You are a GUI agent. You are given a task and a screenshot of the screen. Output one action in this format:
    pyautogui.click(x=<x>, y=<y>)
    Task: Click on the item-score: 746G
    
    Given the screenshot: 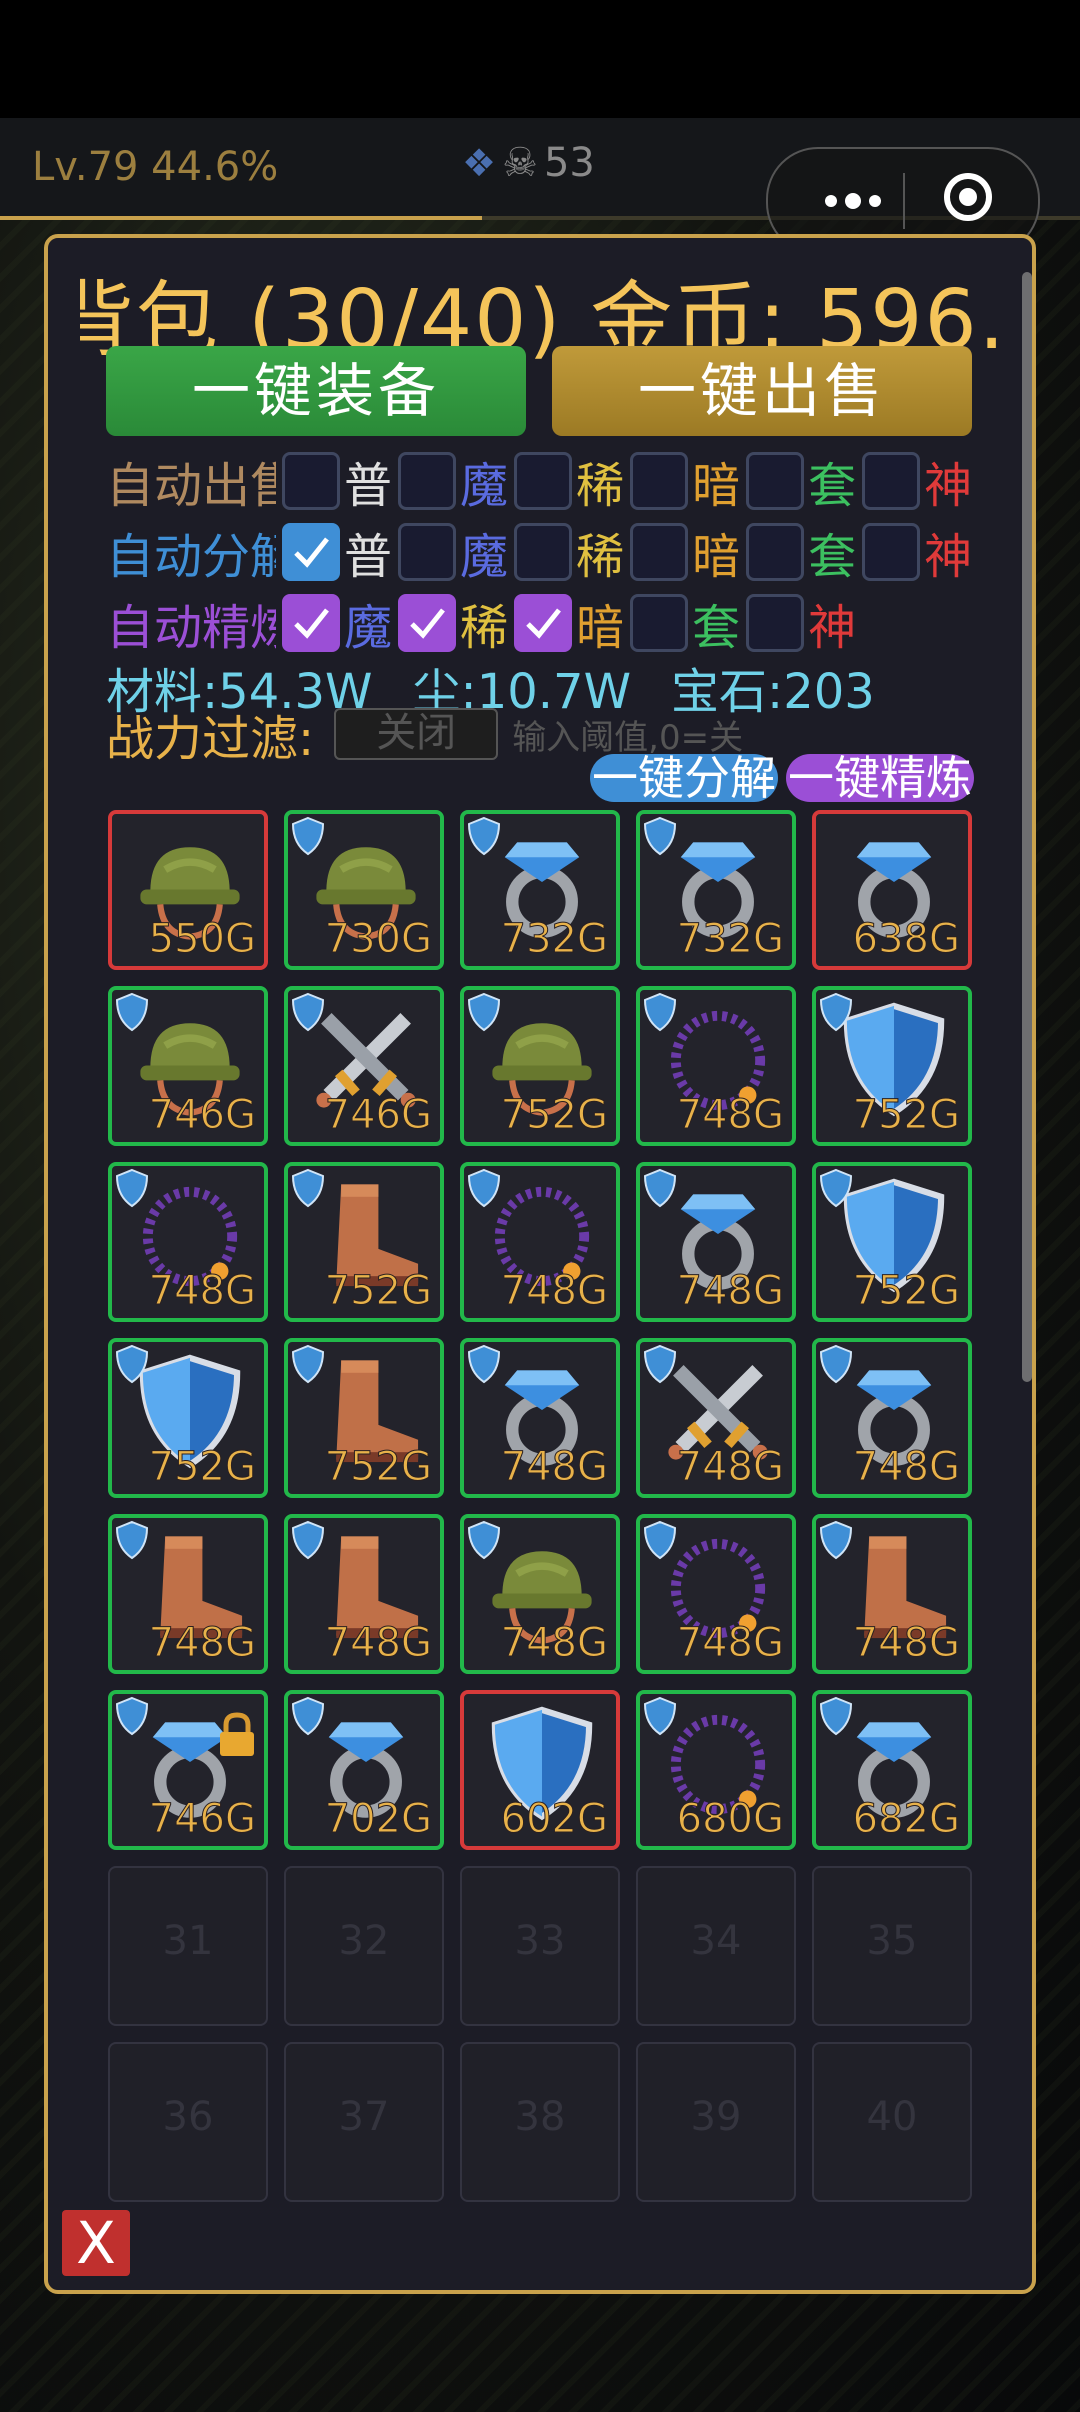 What is the action you would take?
    pyautogui.click(x=202, y=1115)
    